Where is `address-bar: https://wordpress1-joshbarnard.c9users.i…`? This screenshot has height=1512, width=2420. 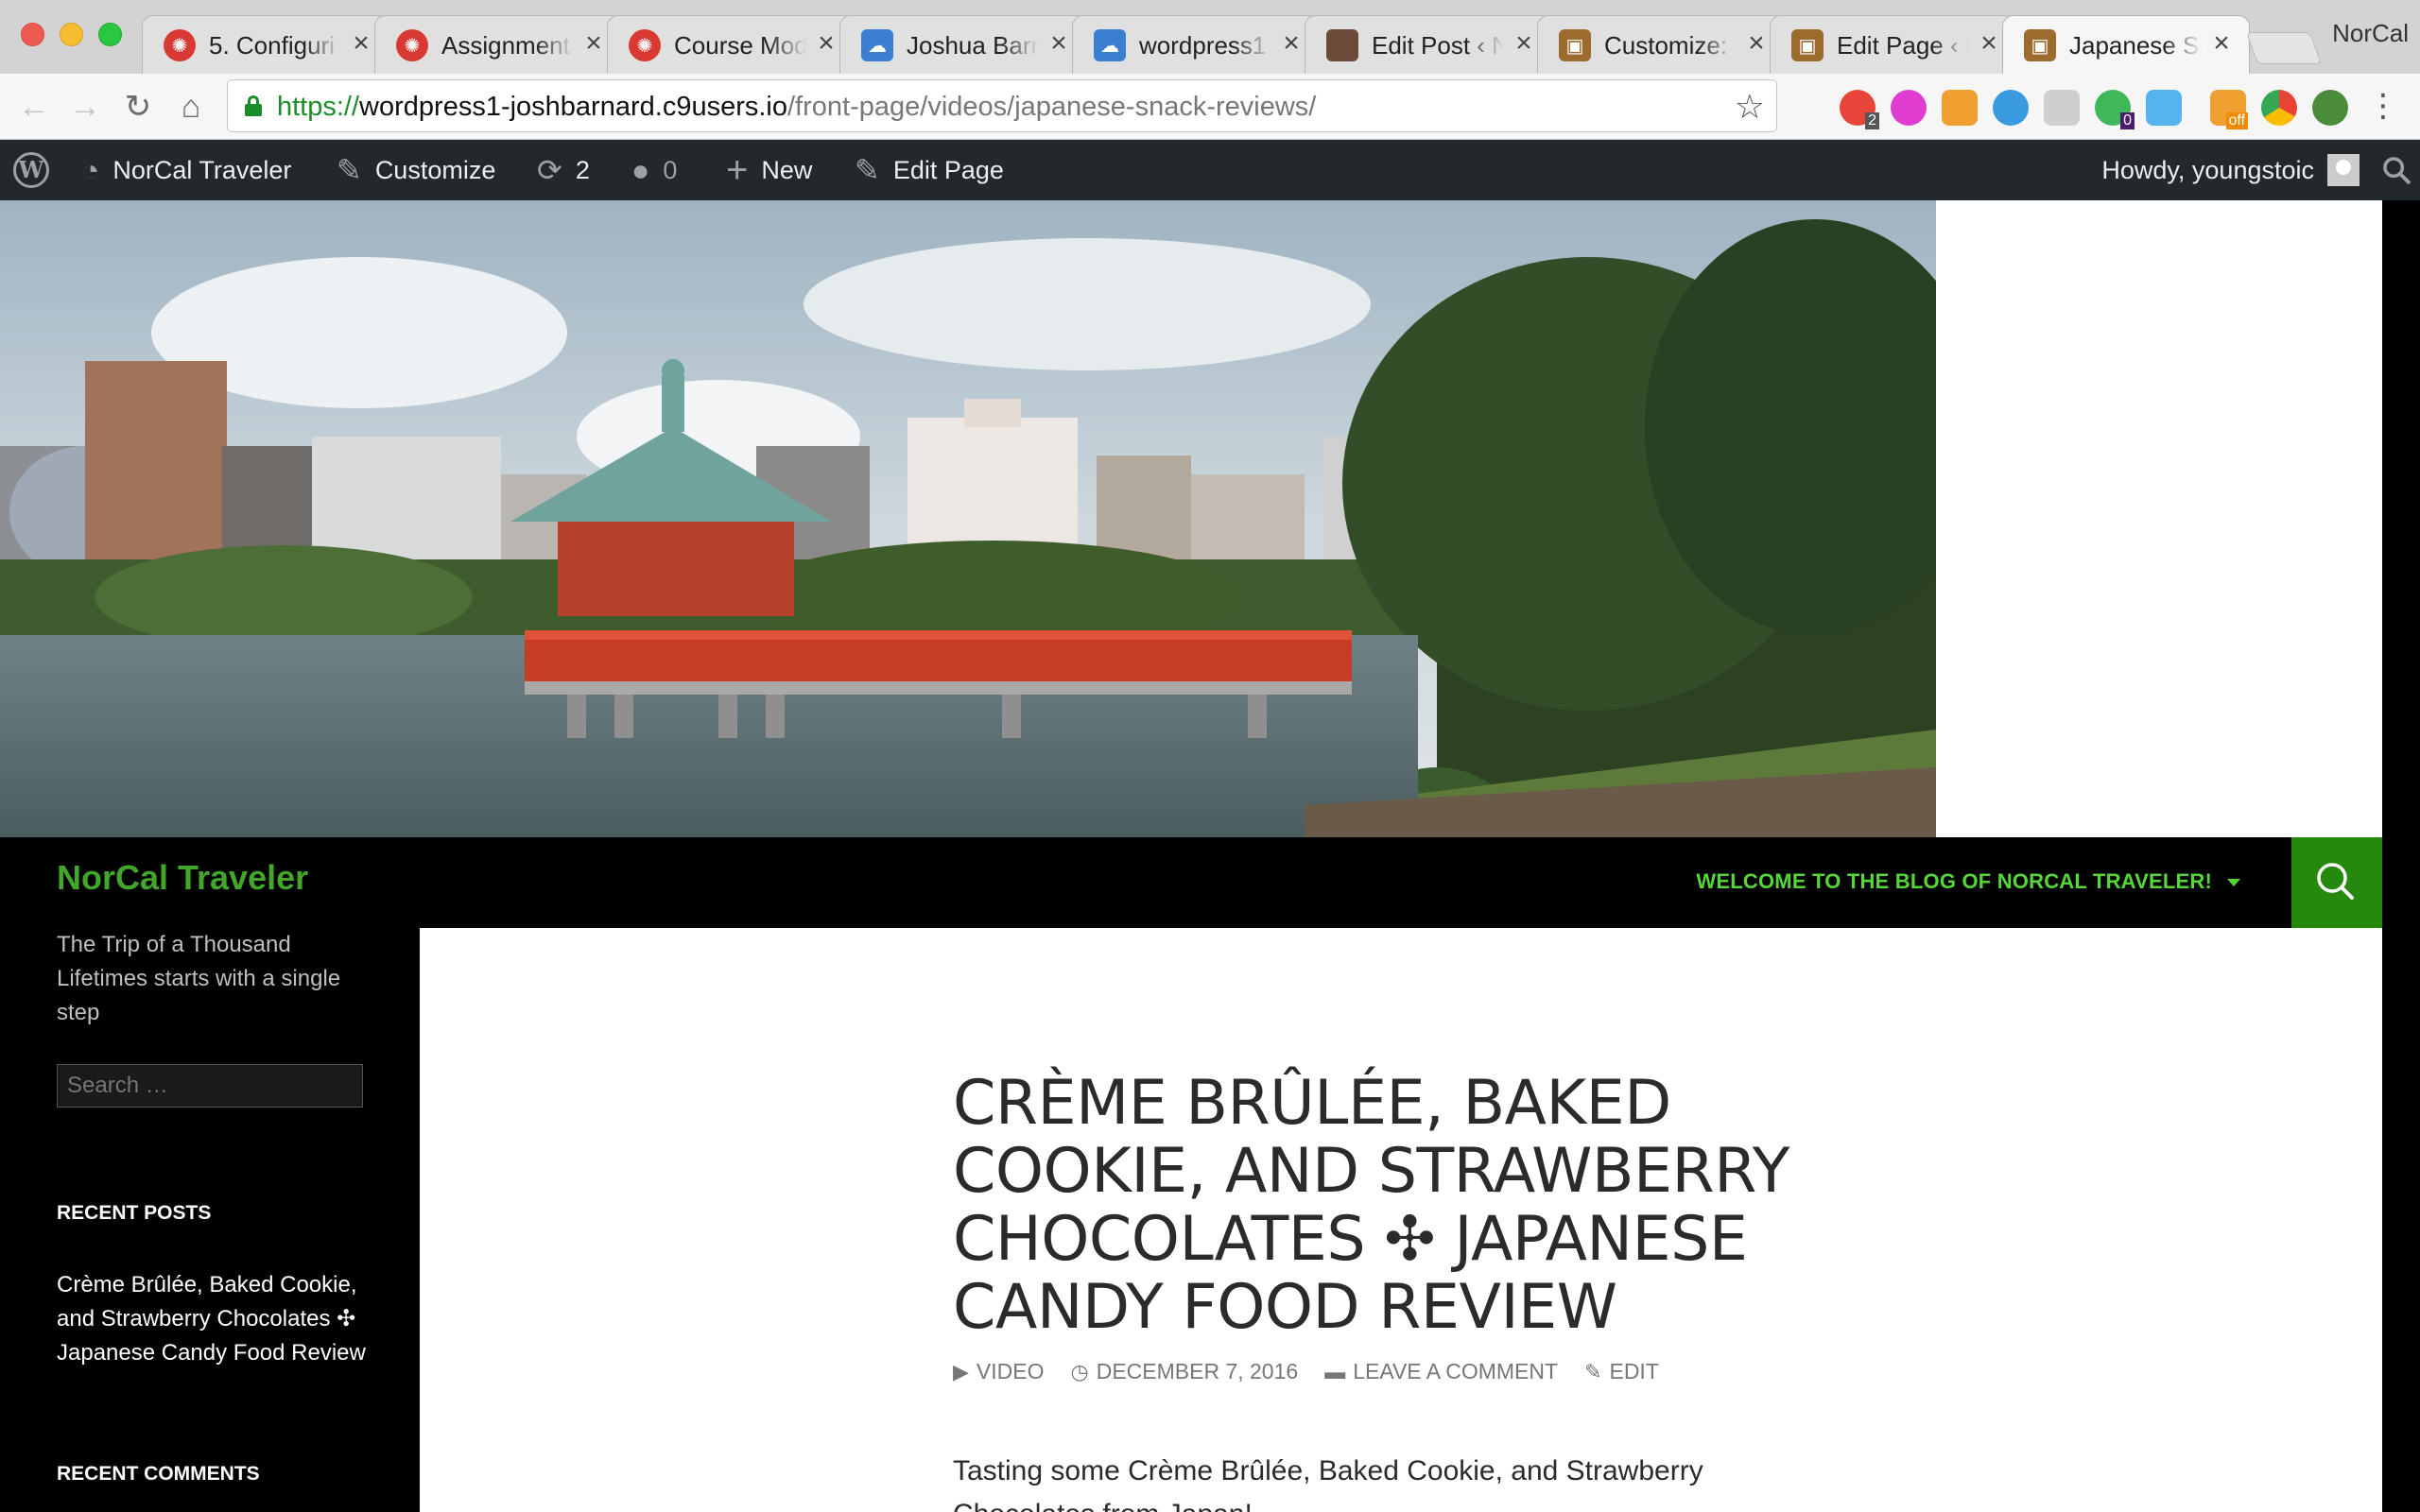 address-bar: https://wordpress1-joshbarnard.c9users.i… is located at coordinates (1002, 105).